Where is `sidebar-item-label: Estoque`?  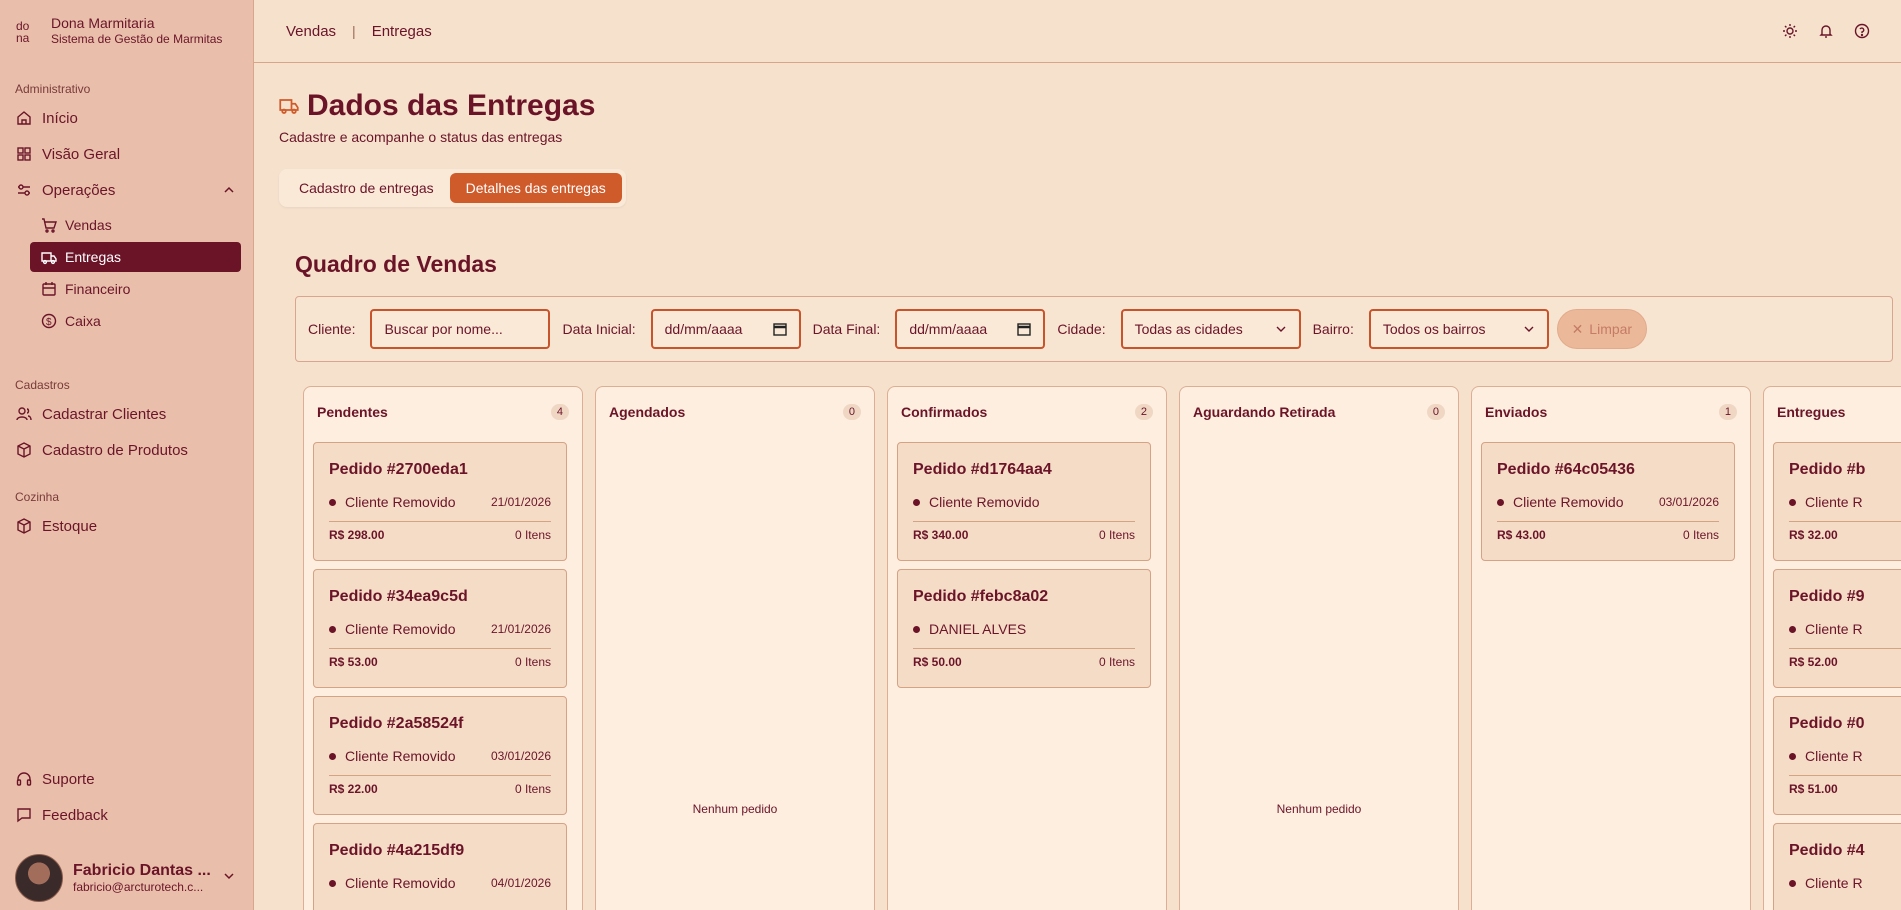 sidebar-item-label: Estoque is located at coordinates (70, 526).